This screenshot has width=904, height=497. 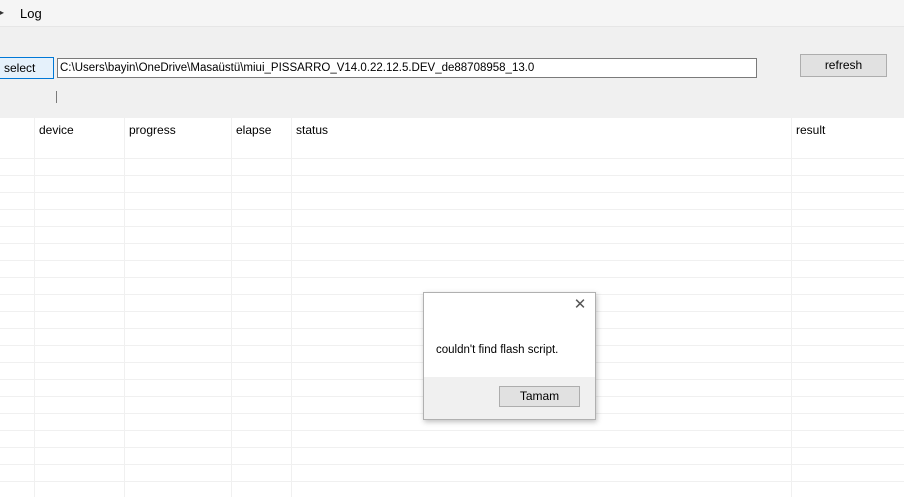 What do you see at coordinates (452, 13) in the screenshot?
I see `menu-bar: ▸ Log` at bounding box center [452, 13].